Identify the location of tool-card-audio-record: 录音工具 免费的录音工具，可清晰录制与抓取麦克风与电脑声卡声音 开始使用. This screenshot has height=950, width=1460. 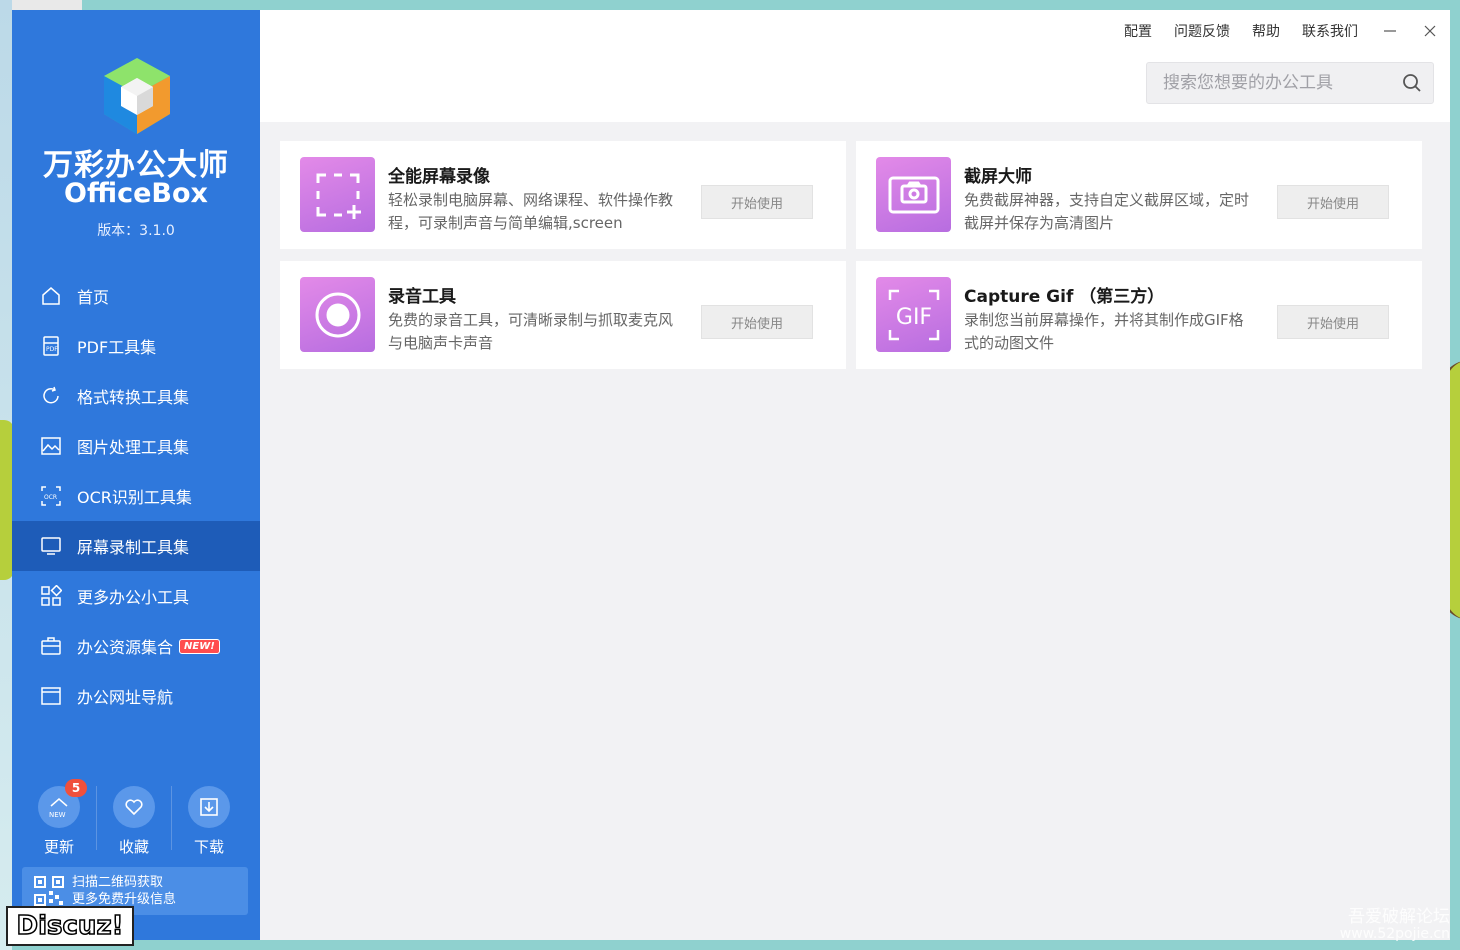
(563, 315).